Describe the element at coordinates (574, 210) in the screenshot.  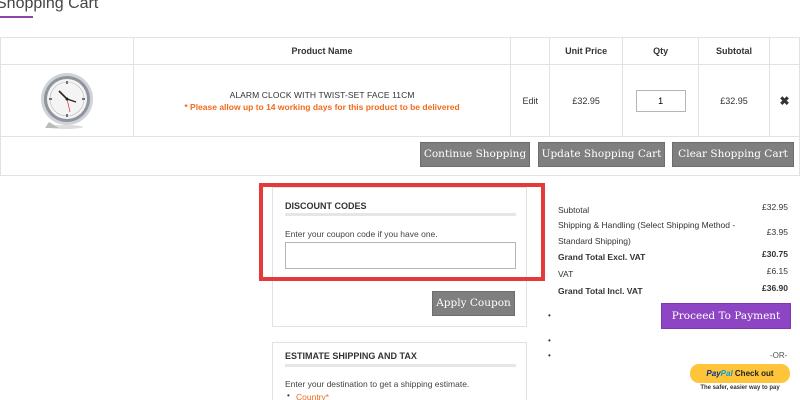
I see `totals-subtotal-label: Subtotal` at that location.